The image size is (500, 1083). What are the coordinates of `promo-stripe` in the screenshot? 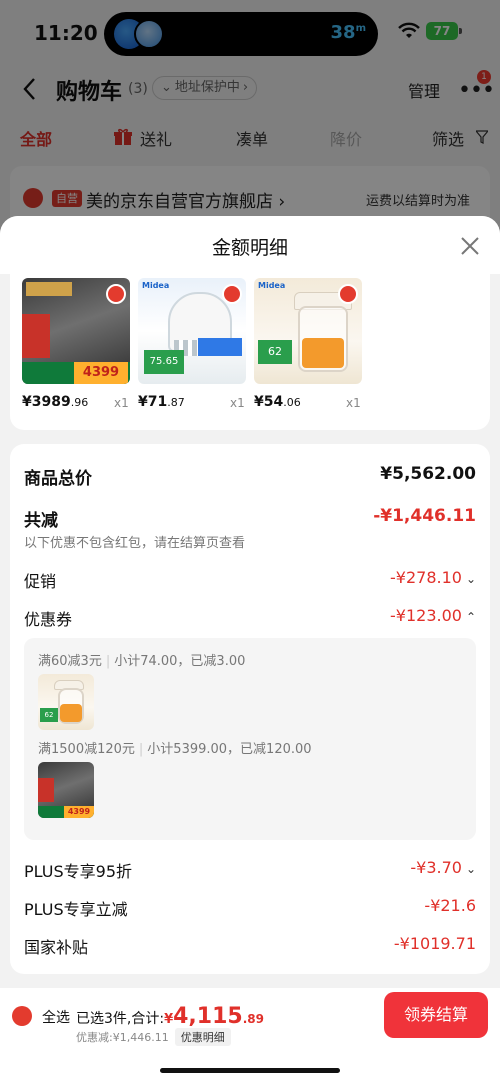 It's located at (36, 336).